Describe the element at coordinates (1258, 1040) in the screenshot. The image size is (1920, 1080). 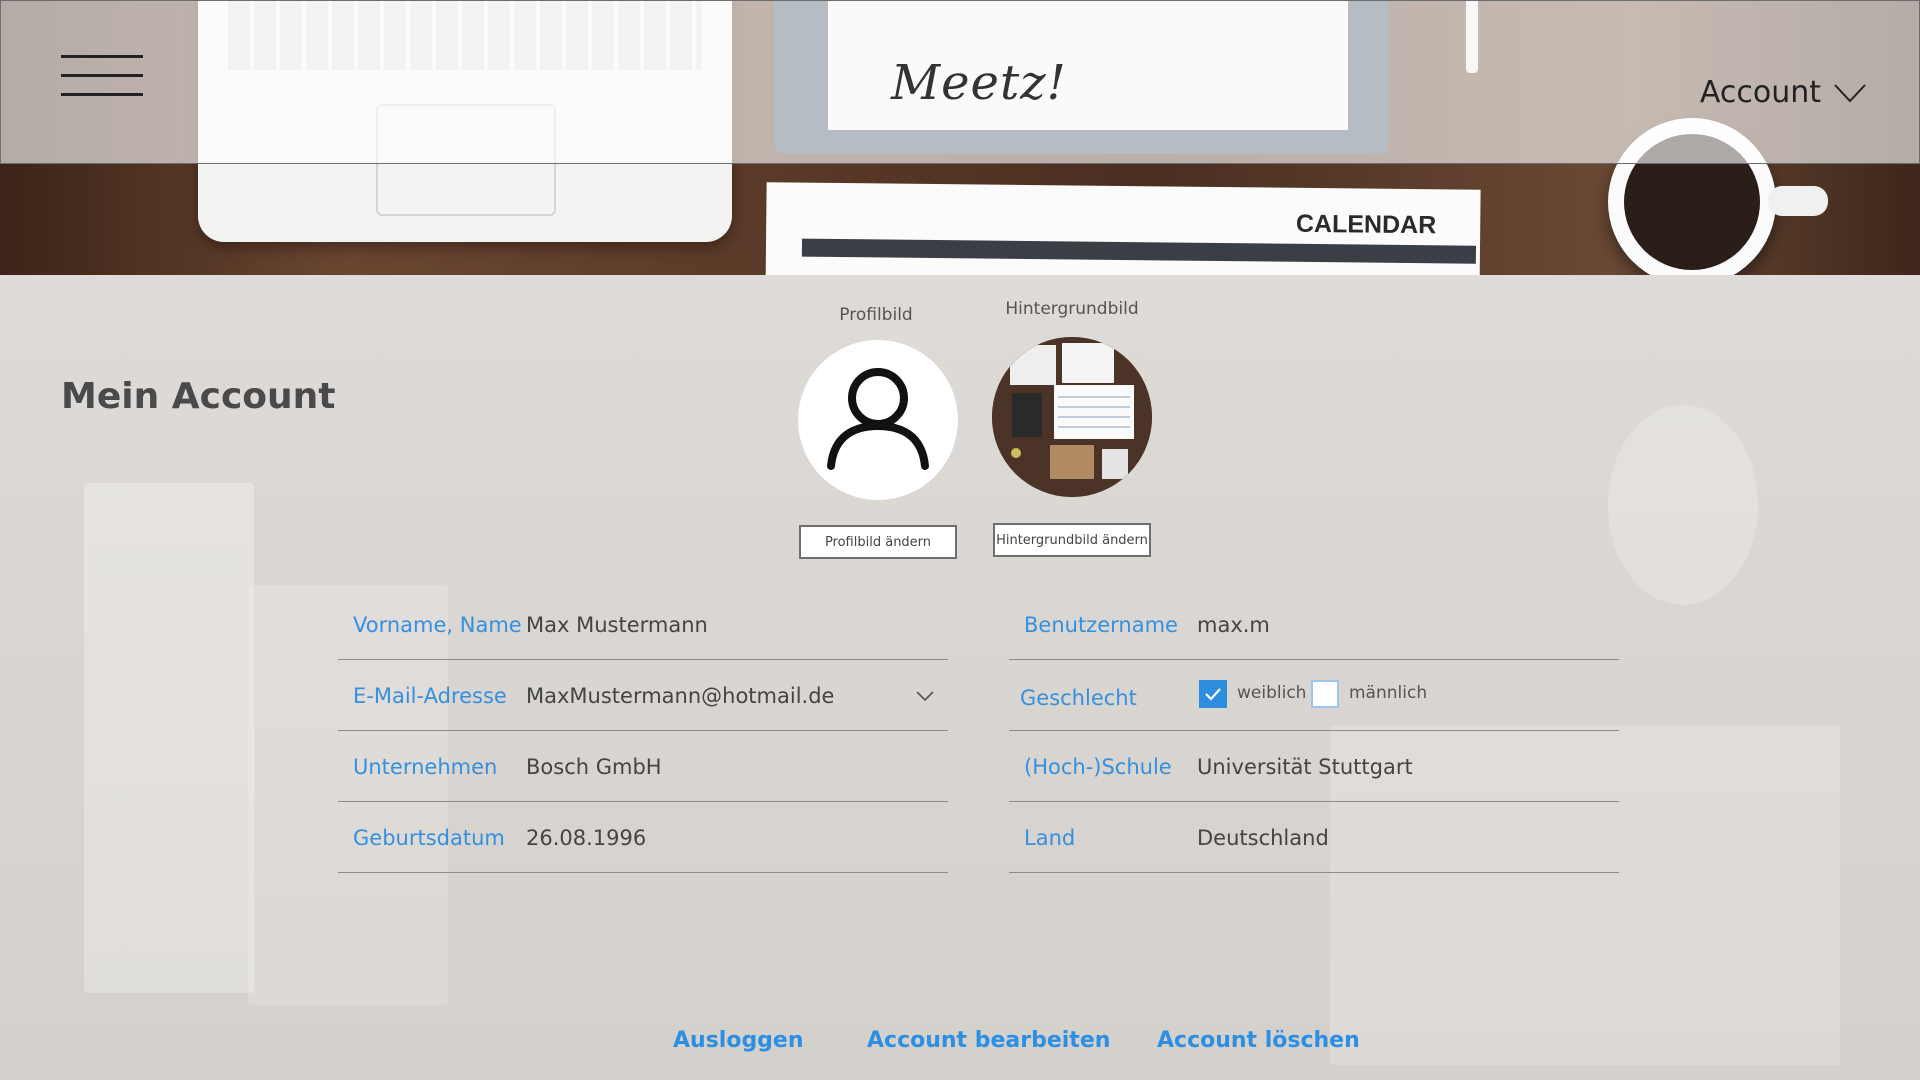
I see `delete-account-button: Account löschen` at that location.